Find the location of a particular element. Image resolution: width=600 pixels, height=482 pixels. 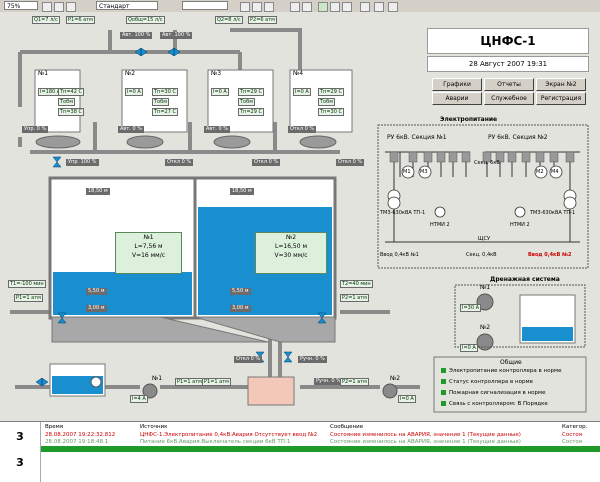

pump-2-id: №2 is located at coordinates (130, 73).